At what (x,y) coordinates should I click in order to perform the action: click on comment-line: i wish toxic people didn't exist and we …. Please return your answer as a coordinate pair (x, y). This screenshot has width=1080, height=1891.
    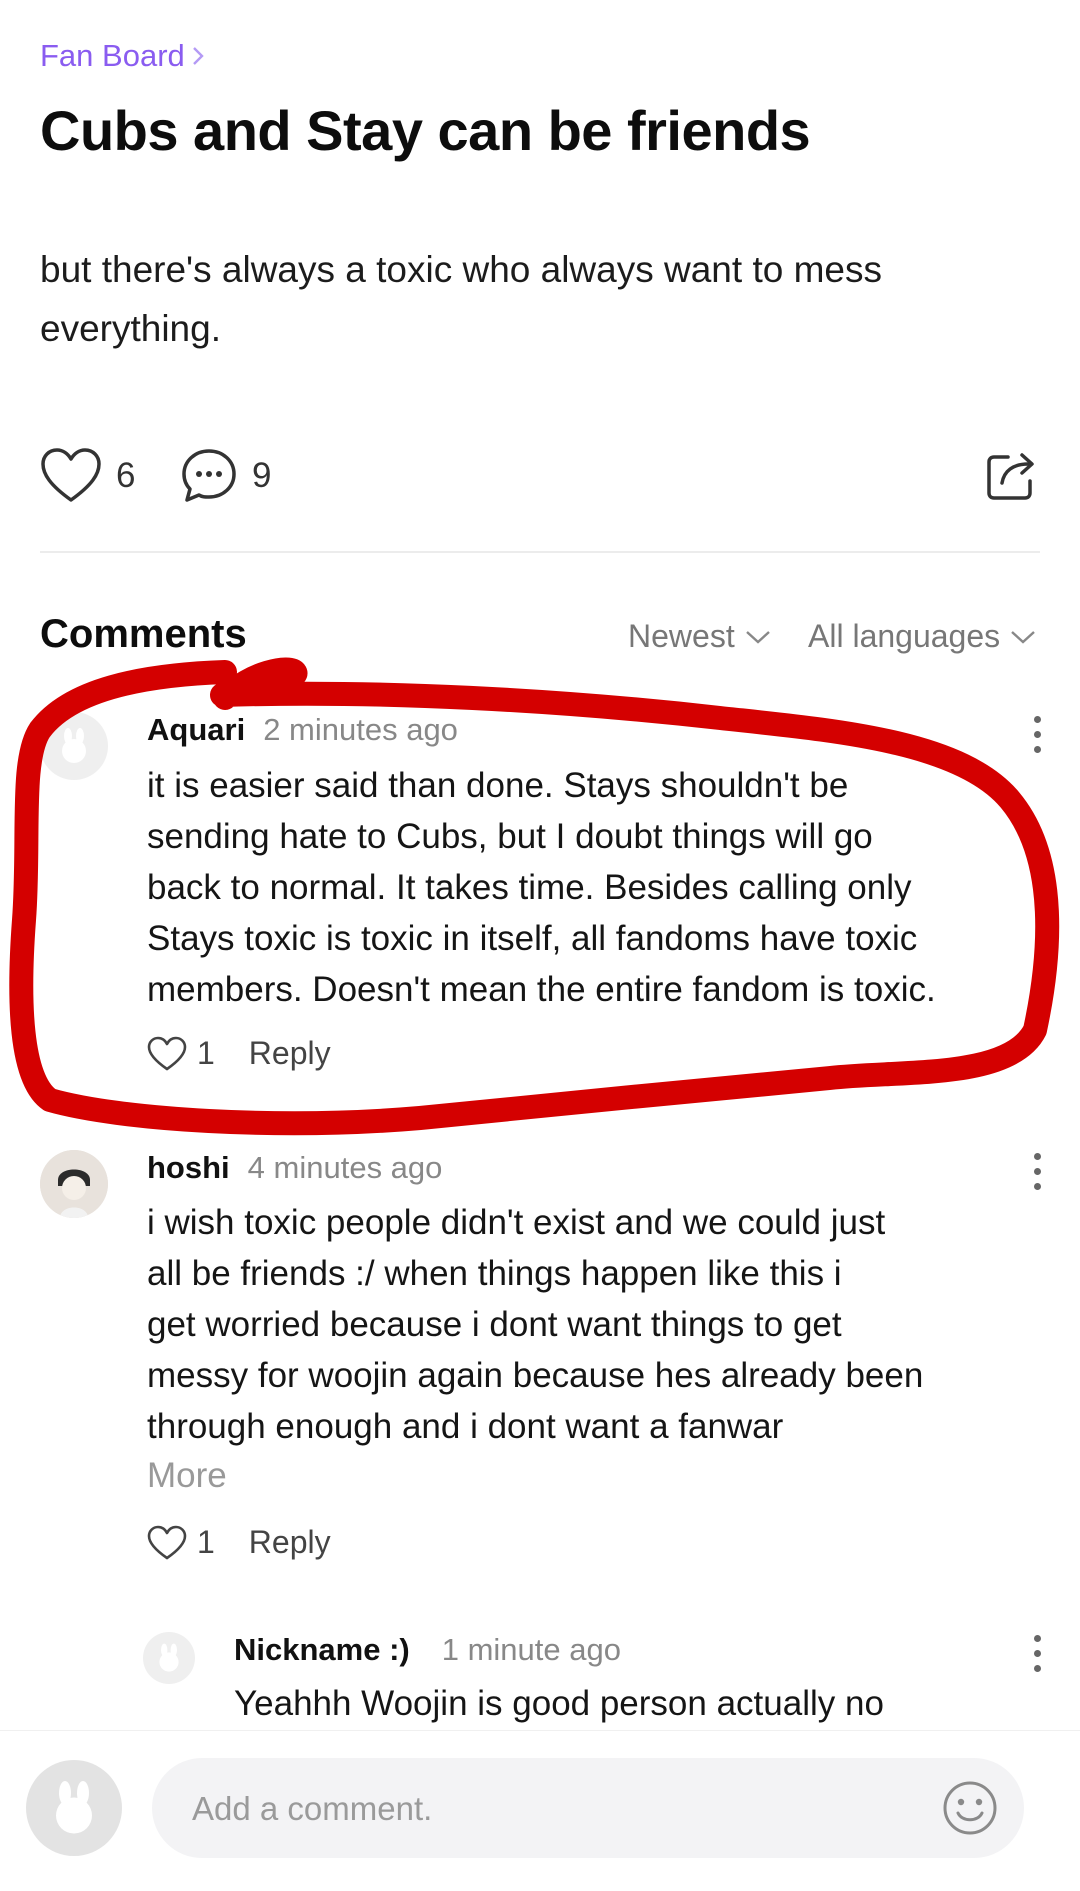
    Looking at the image, I should click on (516, 1222).